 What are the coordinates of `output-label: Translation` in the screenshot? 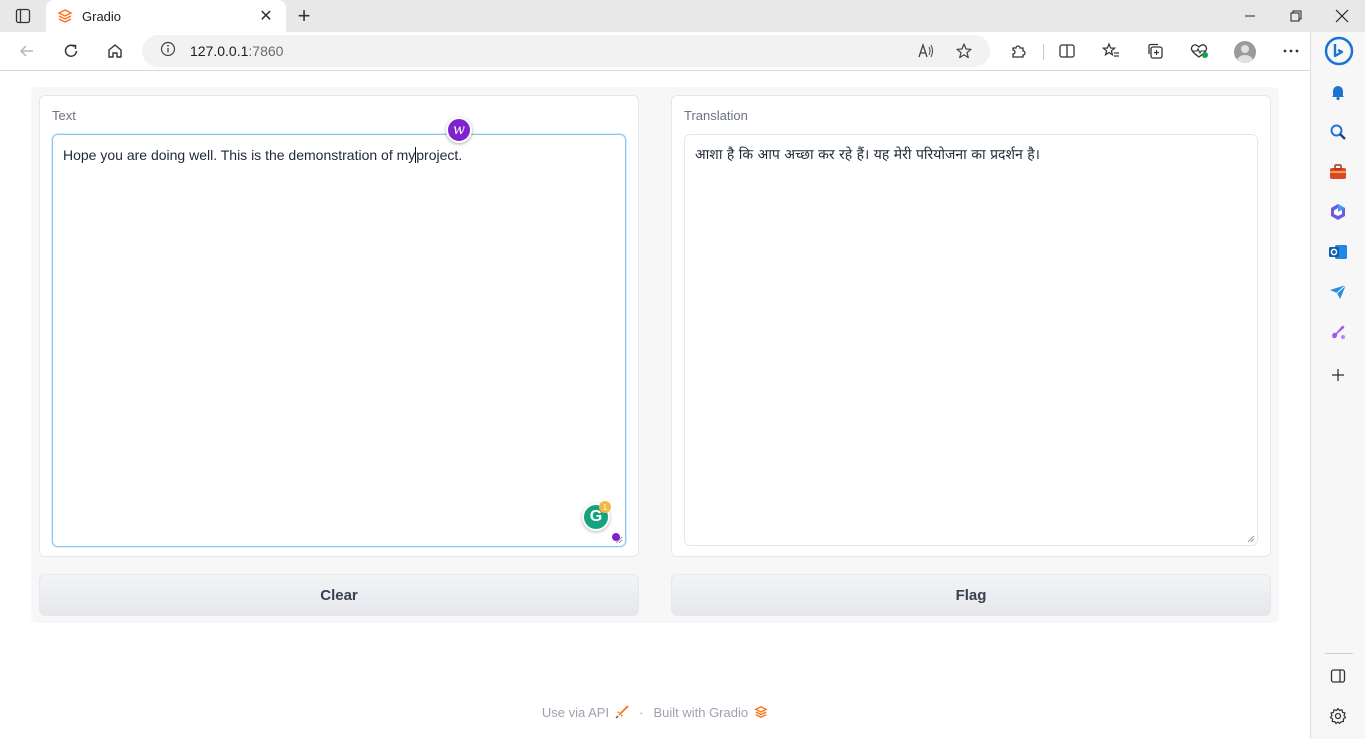 It's located at (716, 115).